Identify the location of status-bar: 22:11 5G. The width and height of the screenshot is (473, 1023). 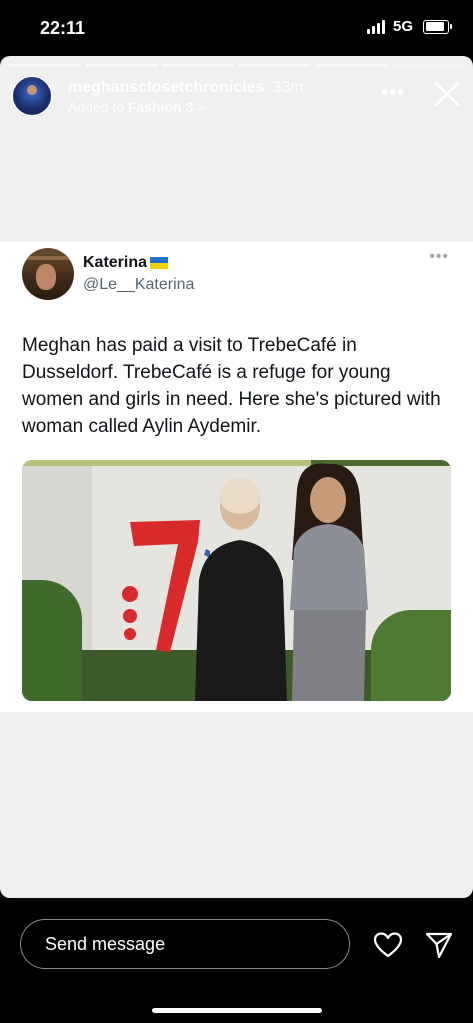
(236, 29).